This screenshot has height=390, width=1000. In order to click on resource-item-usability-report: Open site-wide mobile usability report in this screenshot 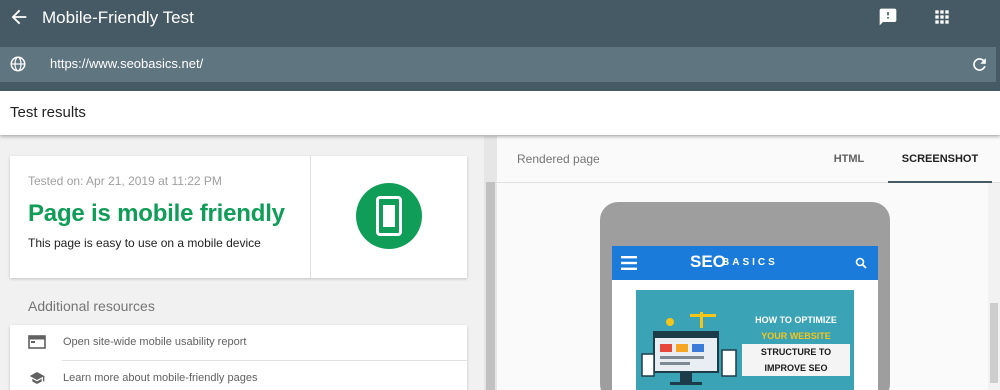, I will do `click(238, 342)`.